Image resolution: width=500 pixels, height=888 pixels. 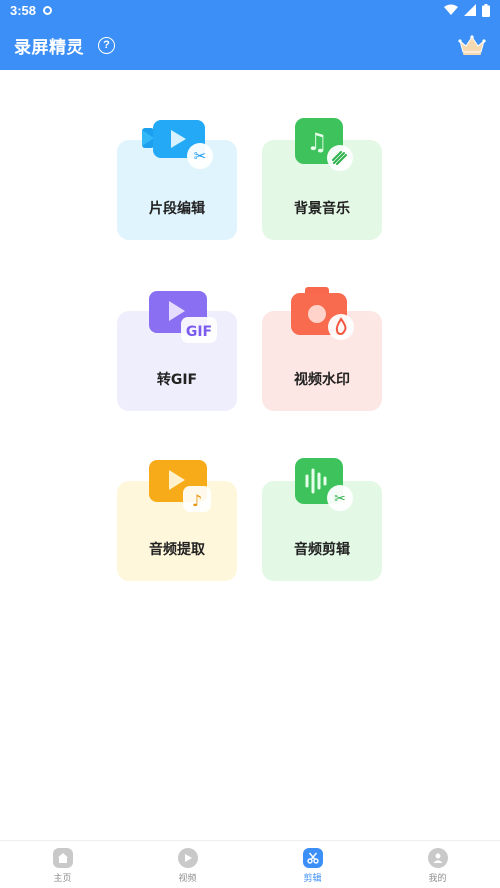 I want to click on status-bar: 3:58, so click(x=250, y=10).